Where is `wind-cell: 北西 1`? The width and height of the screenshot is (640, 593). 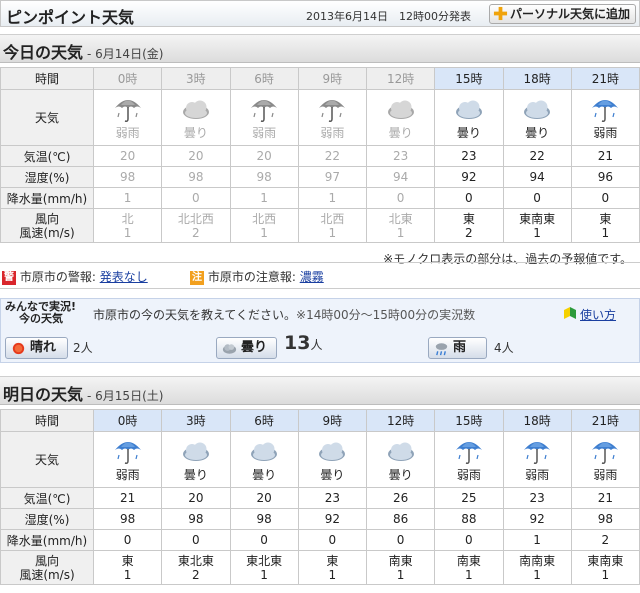
wind-cell: 北西 1 is located at coordinates (264, 225).